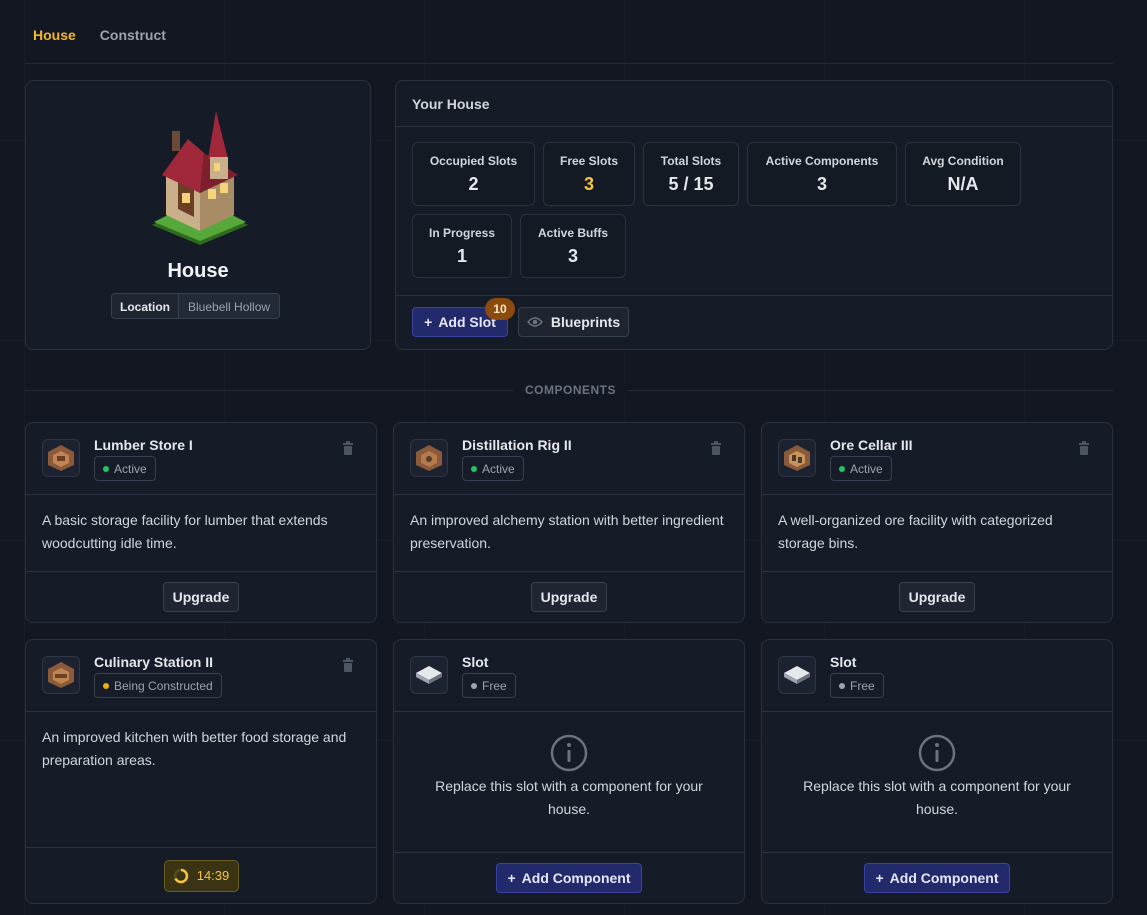 The width and height of the screenshot is (1147, 915). What do you see at coordinates (585, 322) in the screenshot?
I see `blueprints-label: Blueprints` at bounding box center [585, 322].